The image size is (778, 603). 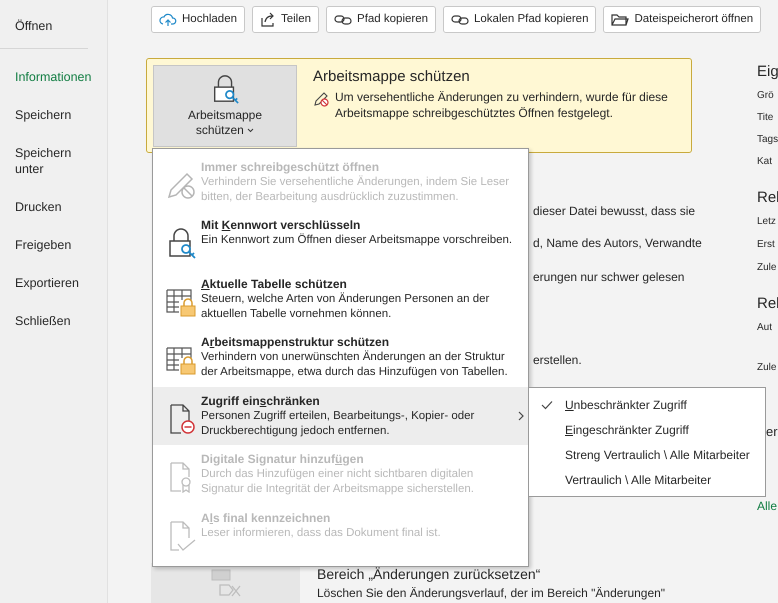 I want to click on sidebar-item: Drucken, so click(x=53, y=207).